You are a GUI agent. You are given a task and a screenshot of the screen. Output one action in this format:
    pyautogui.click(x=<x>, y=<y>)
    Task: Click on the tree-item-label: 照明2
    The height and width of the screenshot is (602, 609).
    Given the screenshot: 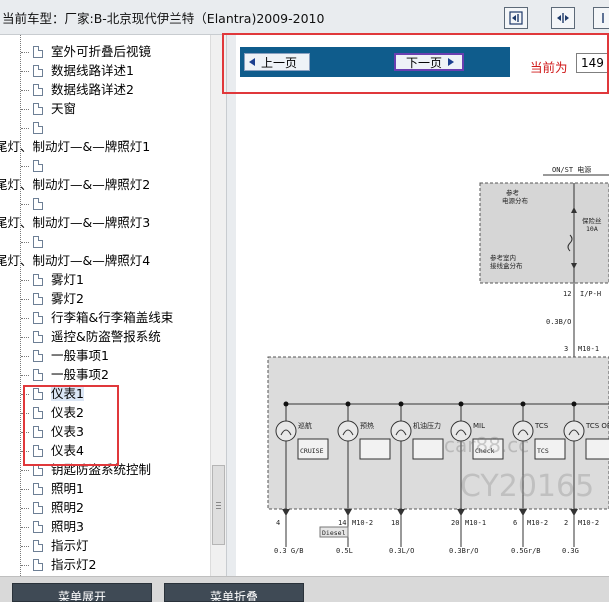 What is the action you would take?
    pyautogui.click(x=67, y=507)
    